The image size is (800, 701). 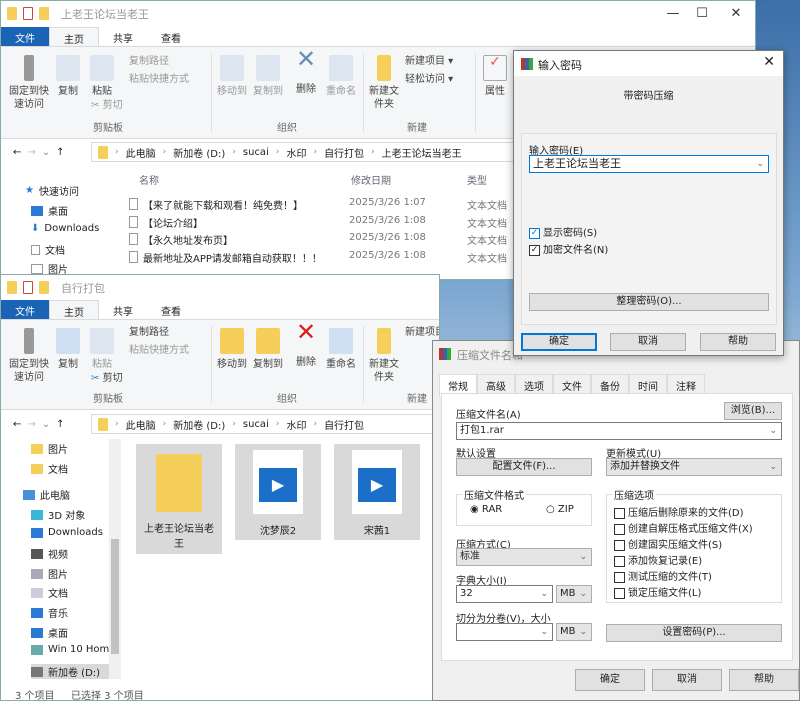 I want to click on method-select: 标准 ⌄, so click(x=524, y=557).